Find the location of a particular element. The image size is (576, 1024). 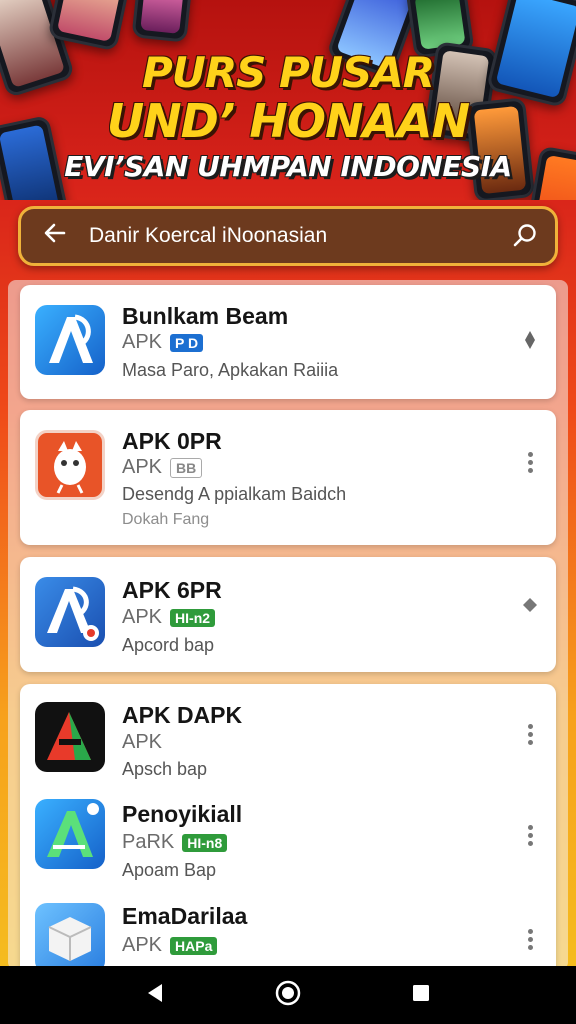

app-type: APK HI-n2 is located at coordinates (169, 617).